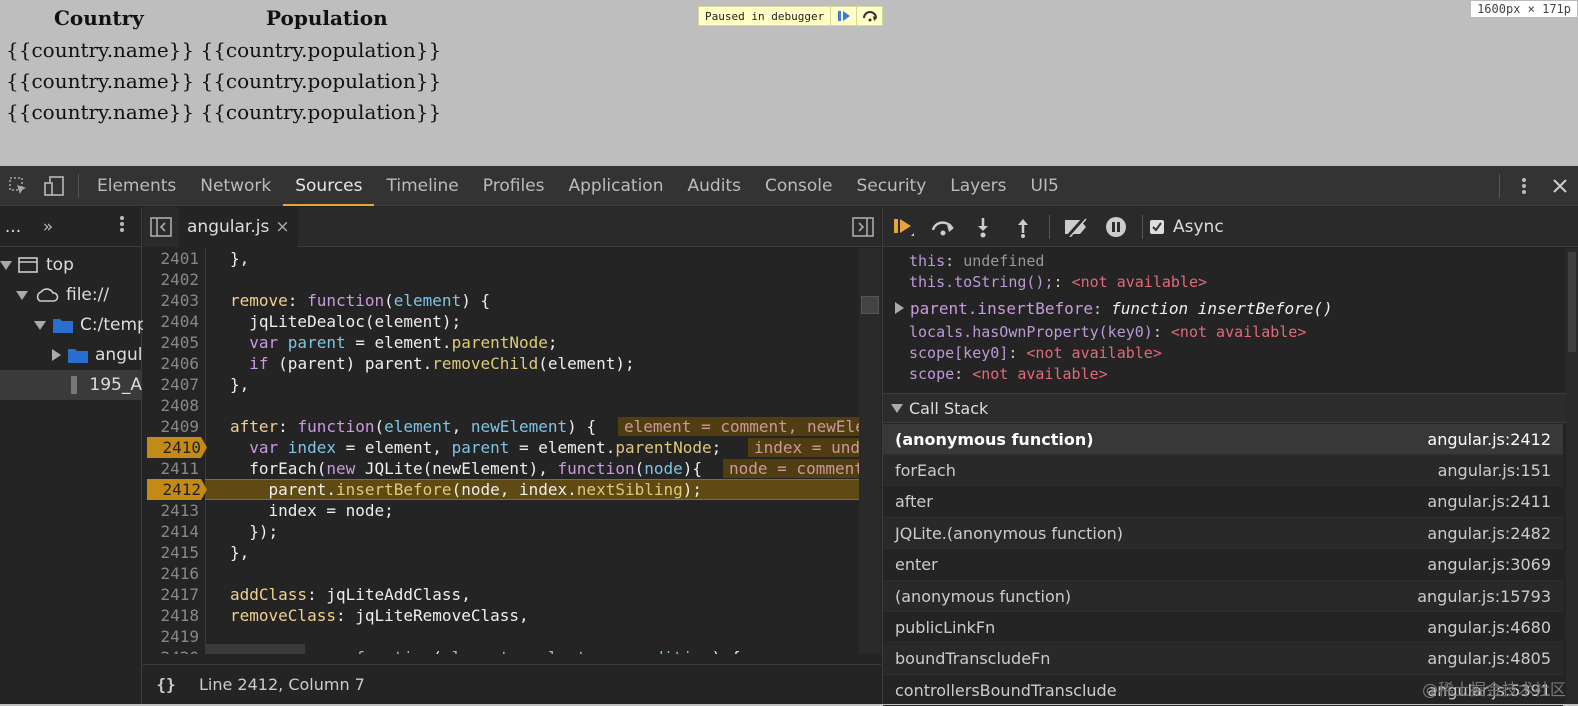 This screenshot has height=706, width=1578. What do you see at coordinates (1489, 533) in the screenshot?
I see `call-frame-location: angular.js:2482` at bounding box center [1489, 533].